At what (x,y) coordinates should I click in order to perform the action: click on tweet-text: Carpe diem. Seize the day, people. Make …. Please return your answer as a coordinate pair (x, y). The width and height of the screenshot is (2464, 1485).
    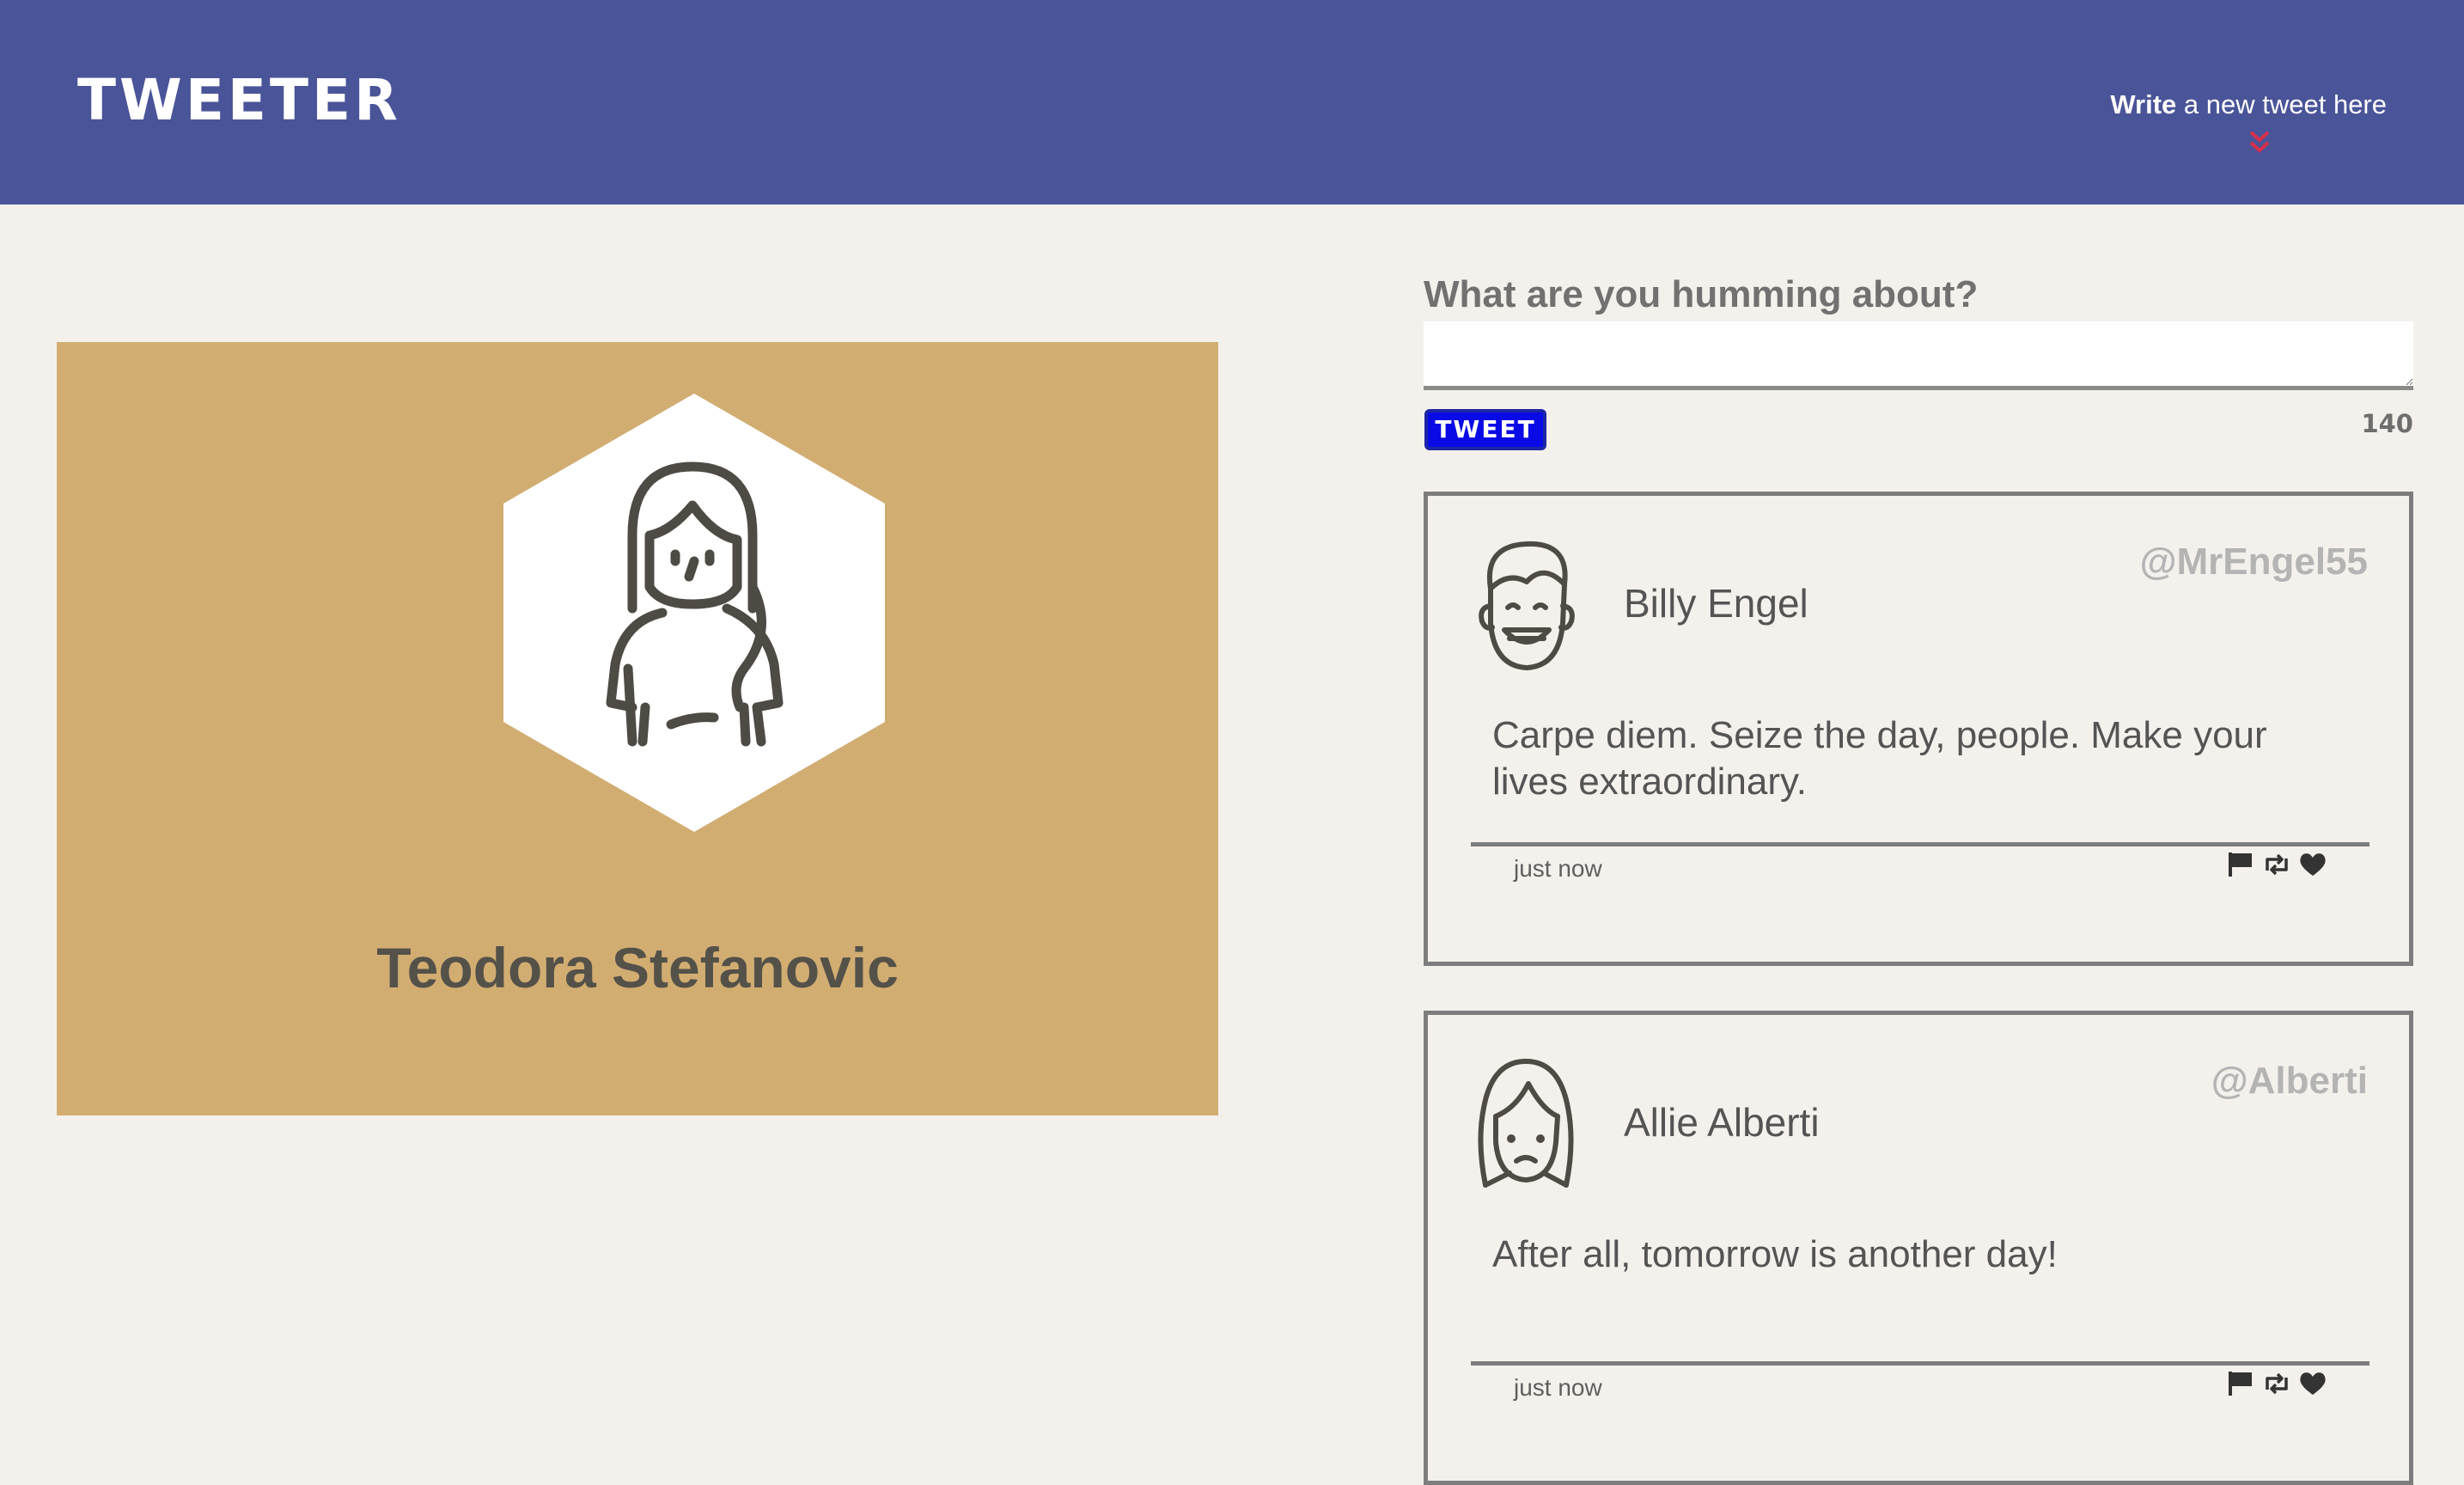
    Looking at the image, I should click on (1879, 758).